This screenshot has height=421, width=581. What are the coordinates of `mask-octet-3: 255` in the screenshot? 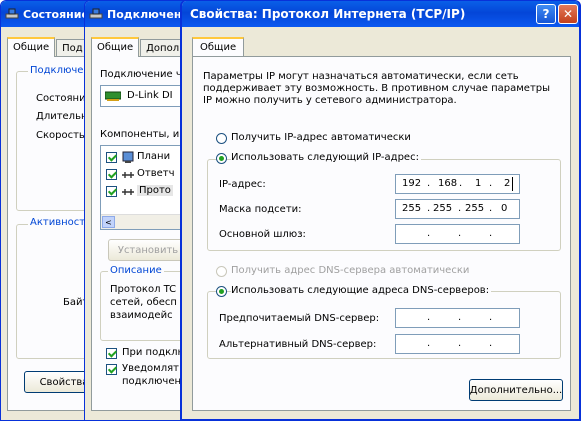 It's located at (474, 208).